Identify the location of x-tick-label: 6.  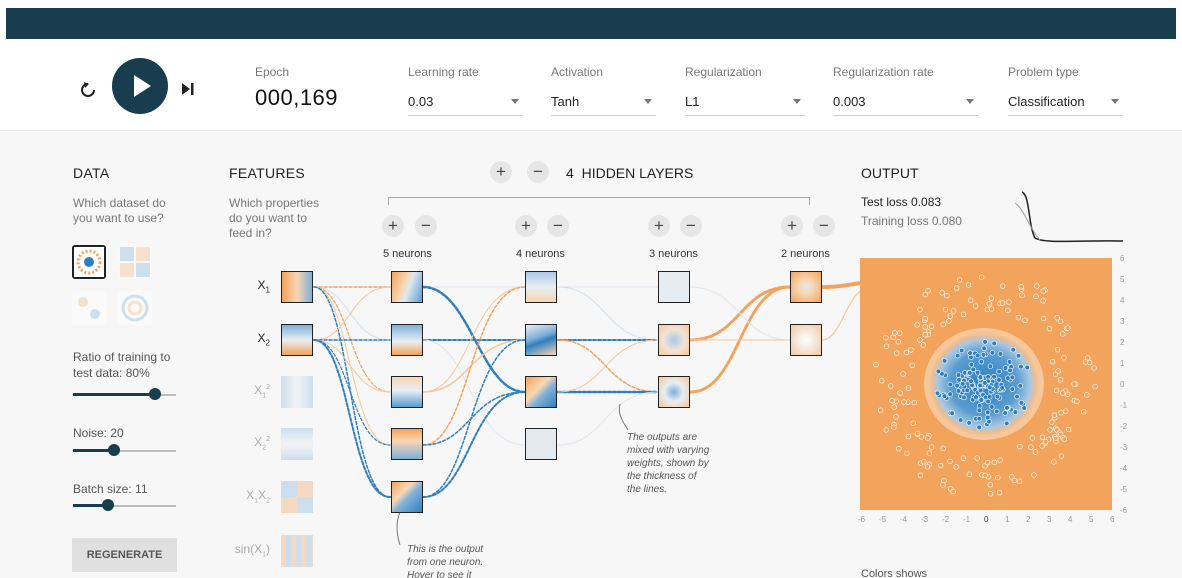
(1112, 519).